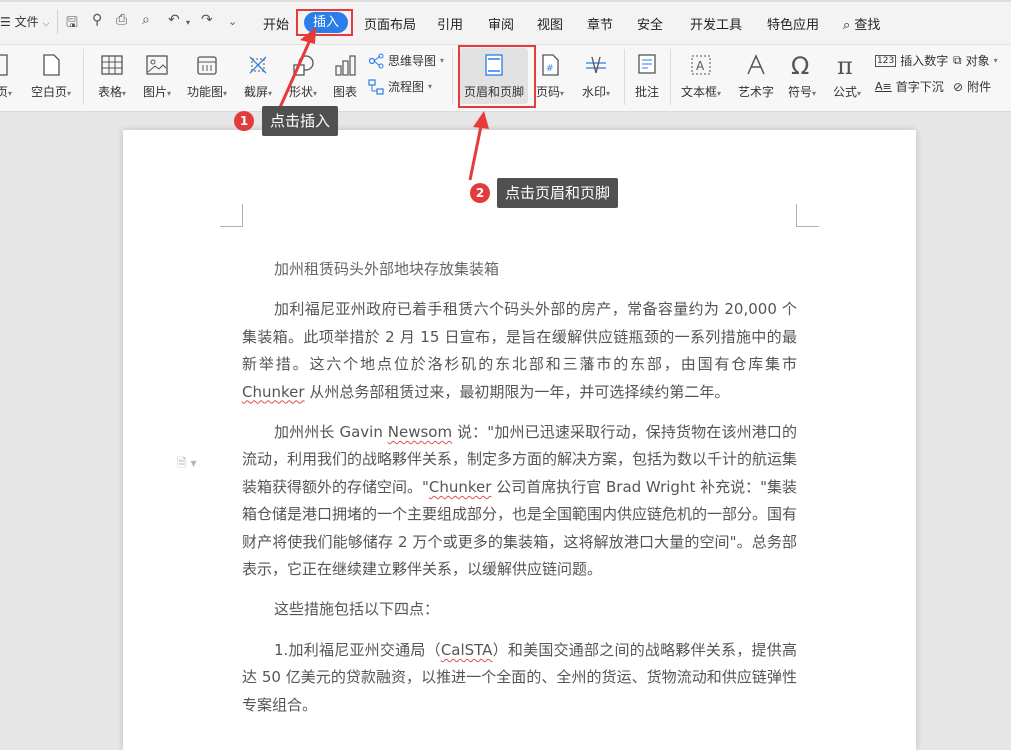 This screenshot has height=750, width=1011. Describe the element at coordinates (97, 20) in the screenshot. I see `format-painter-icon: ⚲` at that location.